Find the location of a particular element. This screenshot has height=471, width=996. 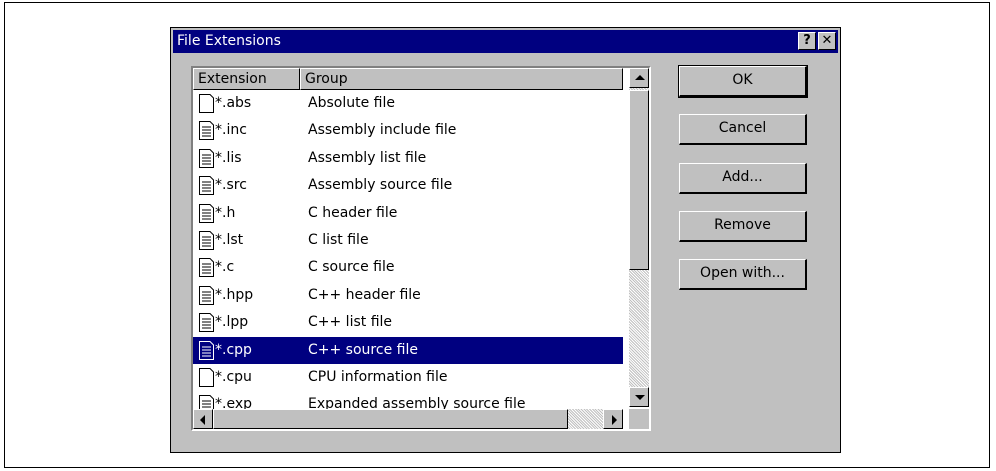

extension-cell: *.lst is located at coordinates (229, 239).